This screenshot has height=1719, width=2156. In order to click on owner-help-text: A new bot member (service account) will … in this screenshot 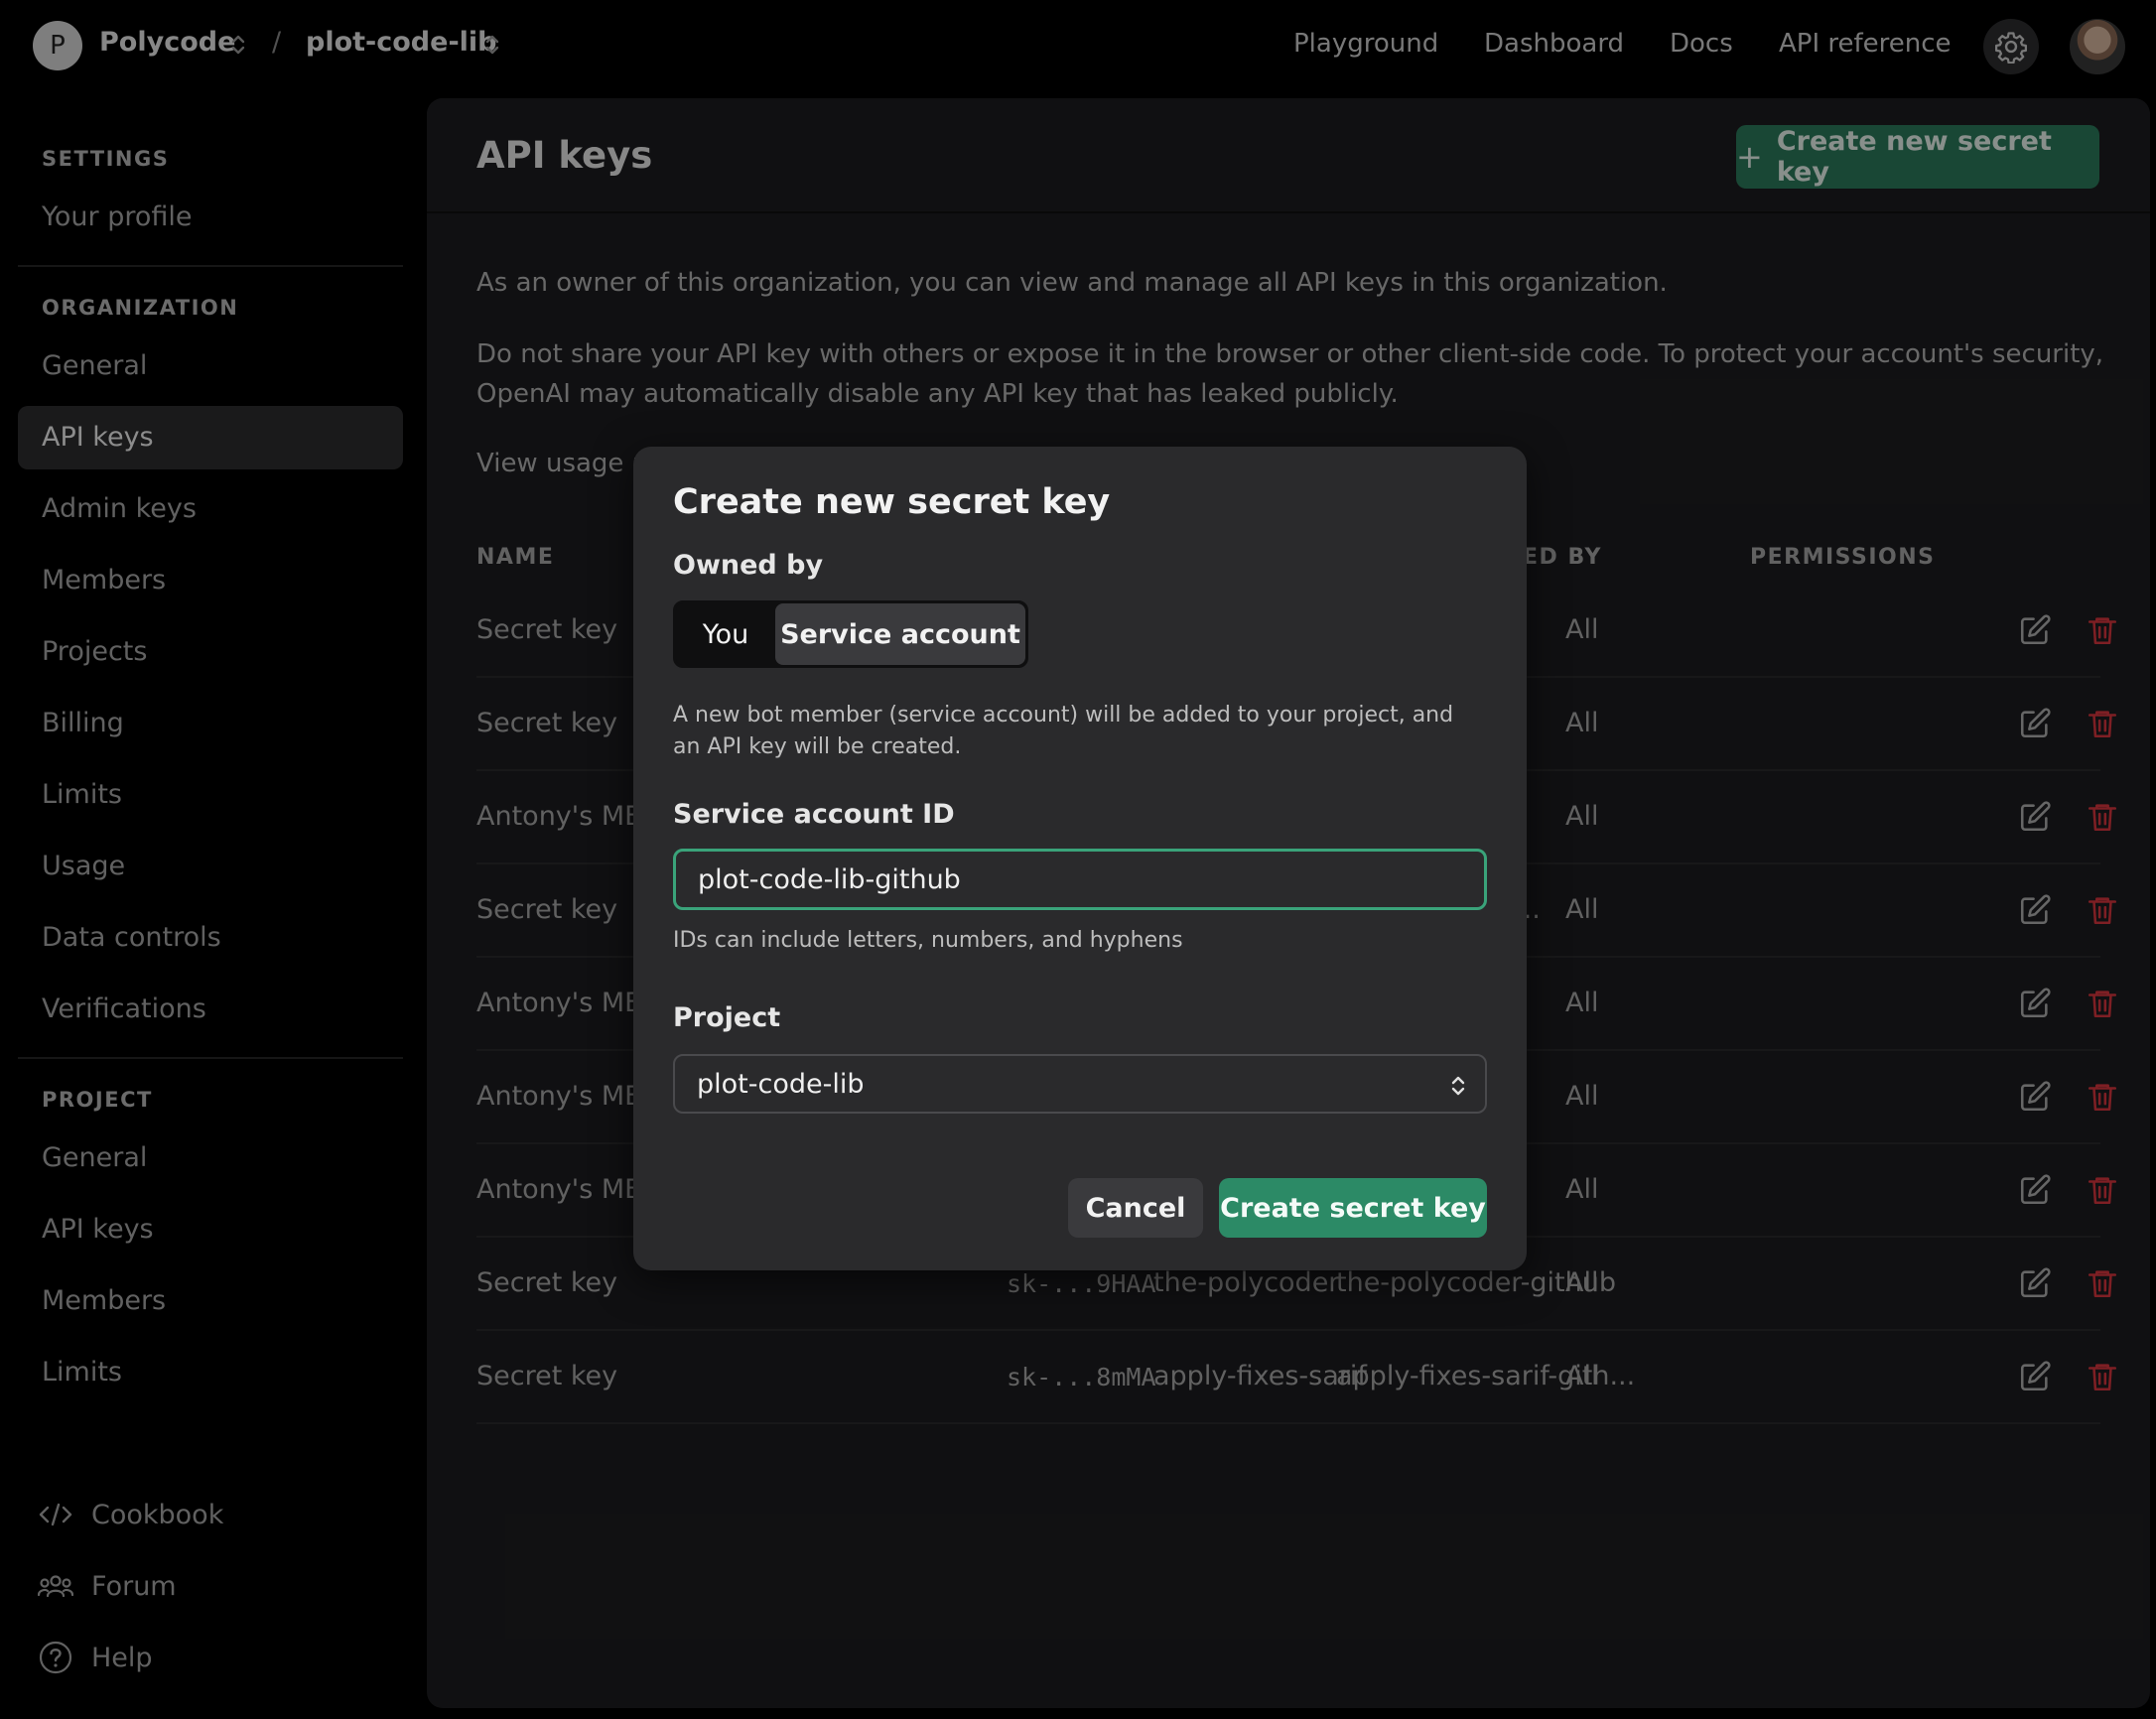, I will do `click(1063, 731)`.